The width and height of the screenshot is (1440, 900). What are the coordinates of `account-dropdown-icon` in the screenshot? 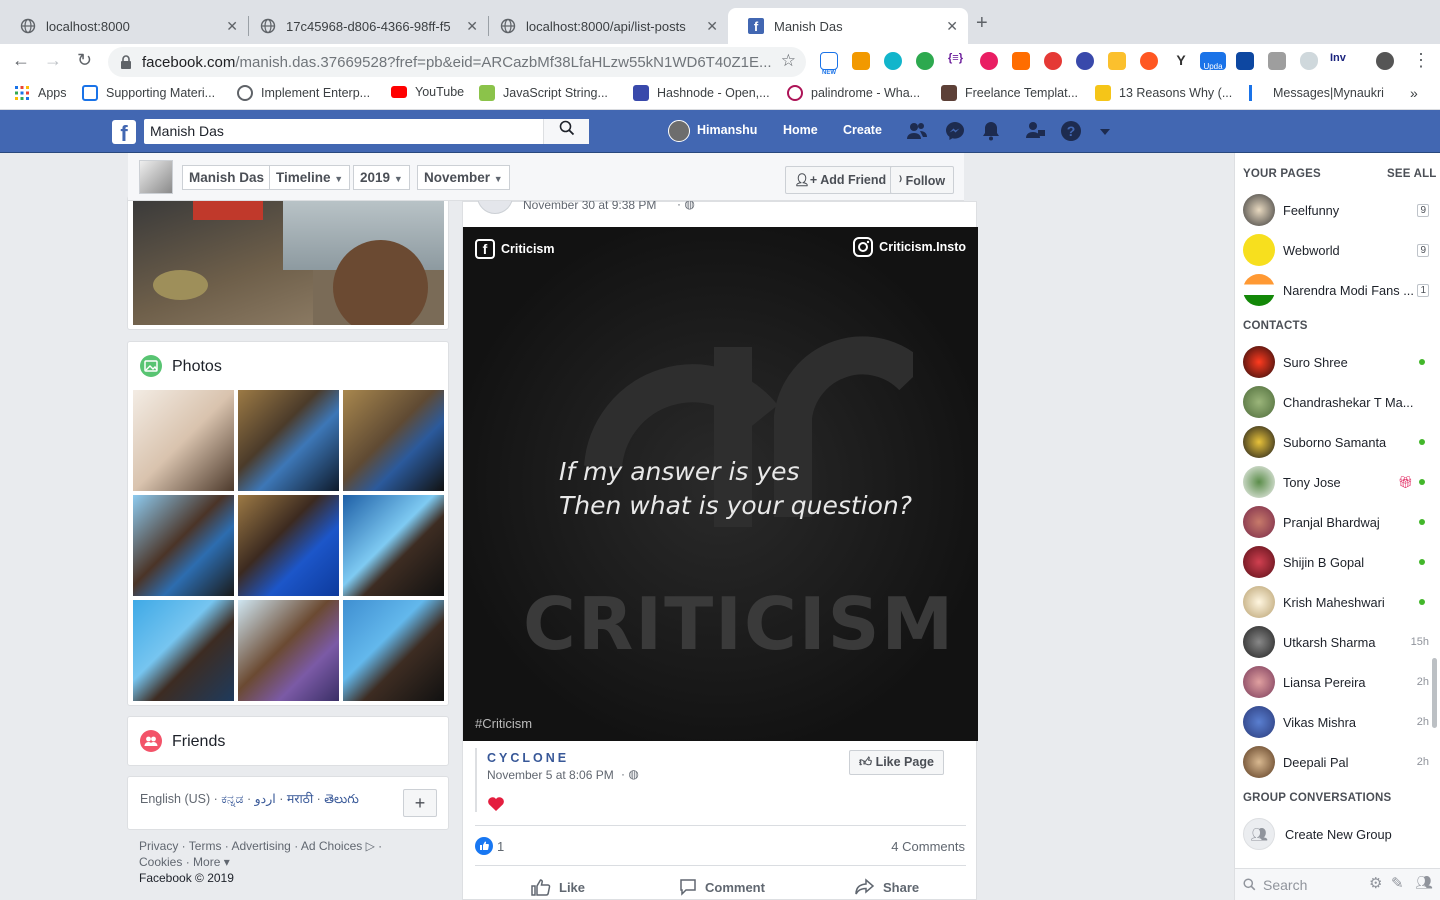 It's located at (1105, 131).